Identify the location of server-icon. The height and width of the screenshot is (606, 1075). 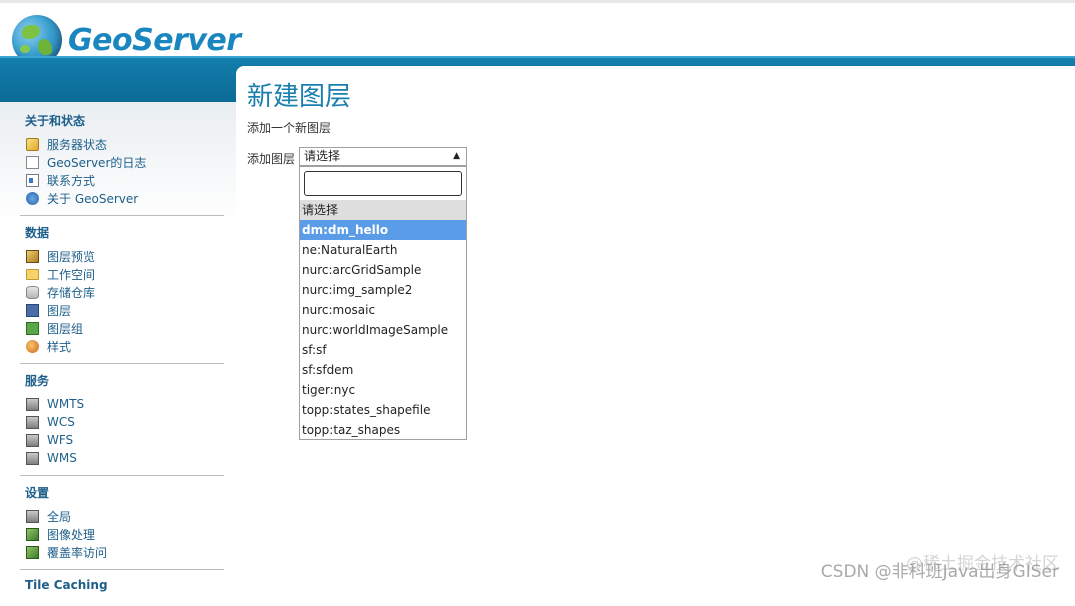
(32, 516).